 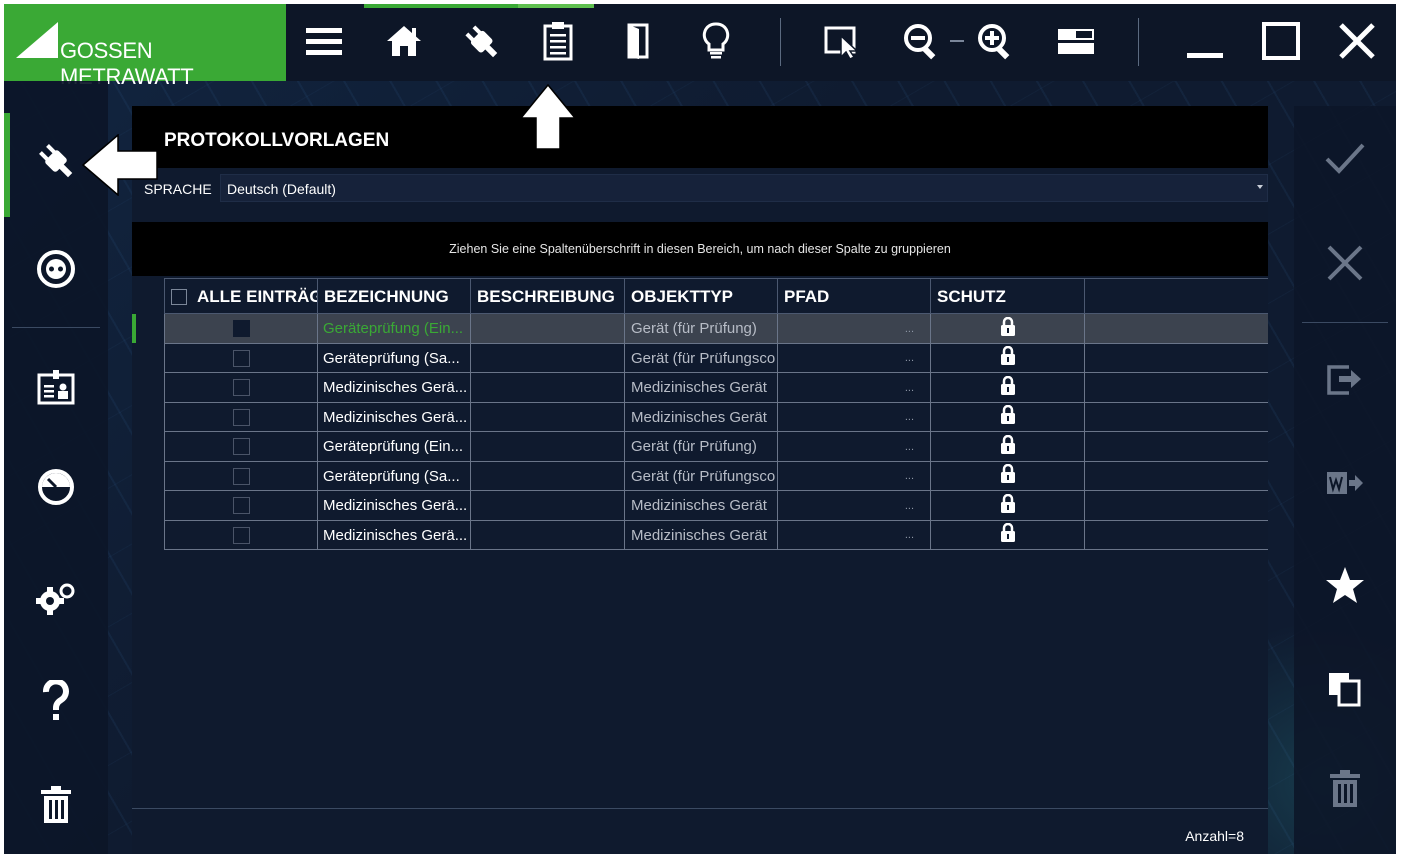 I want to click on plug-icon, so click(x=481, y=41).